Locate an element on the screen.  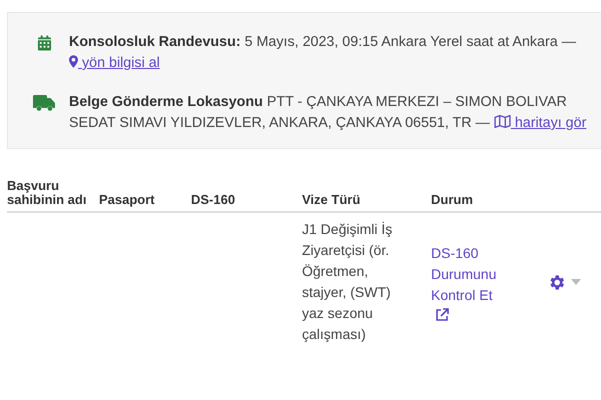
column-header: DS-160 is located at coordinates (213, 199).